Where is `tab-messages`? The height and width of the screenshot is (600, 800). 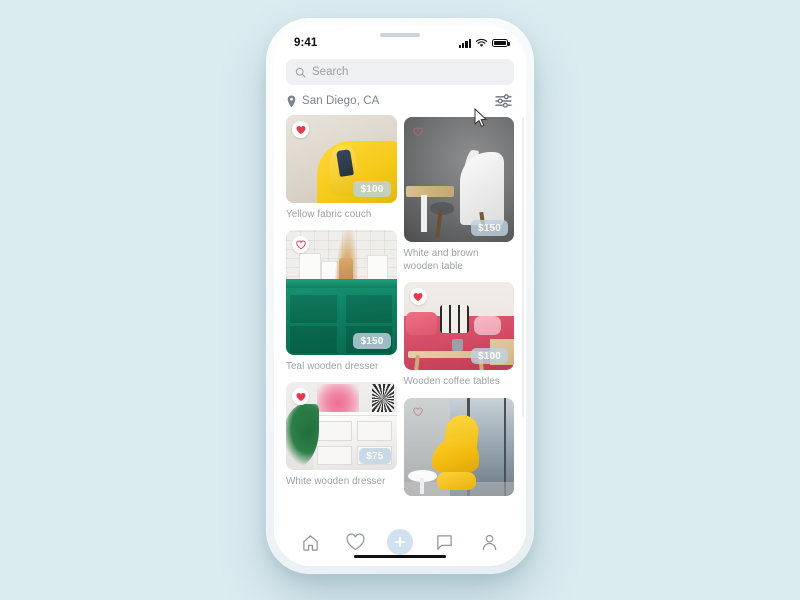 tab-messages is located at coordinates (445, 542).